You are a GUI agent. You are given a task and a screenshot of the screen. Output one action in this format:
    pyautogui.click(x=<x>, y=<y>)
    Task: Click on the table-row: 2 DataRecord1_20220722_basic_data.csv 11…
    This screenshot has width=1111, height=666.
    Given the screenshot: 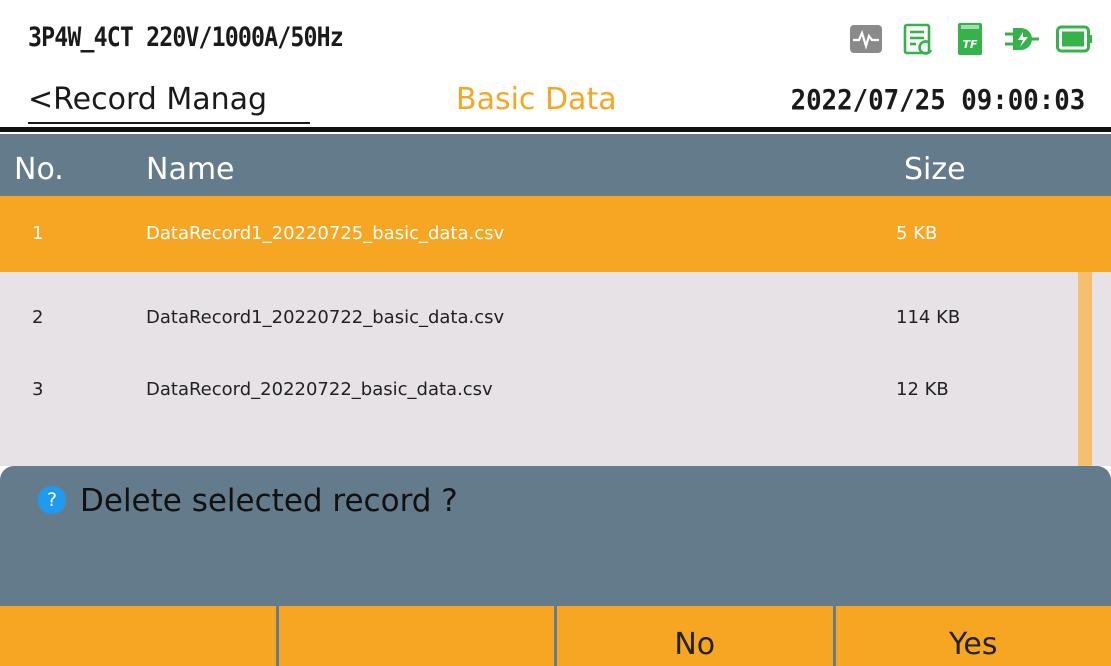 What is the action you would take?
    pyautogui.click(x=555, y=318)
    